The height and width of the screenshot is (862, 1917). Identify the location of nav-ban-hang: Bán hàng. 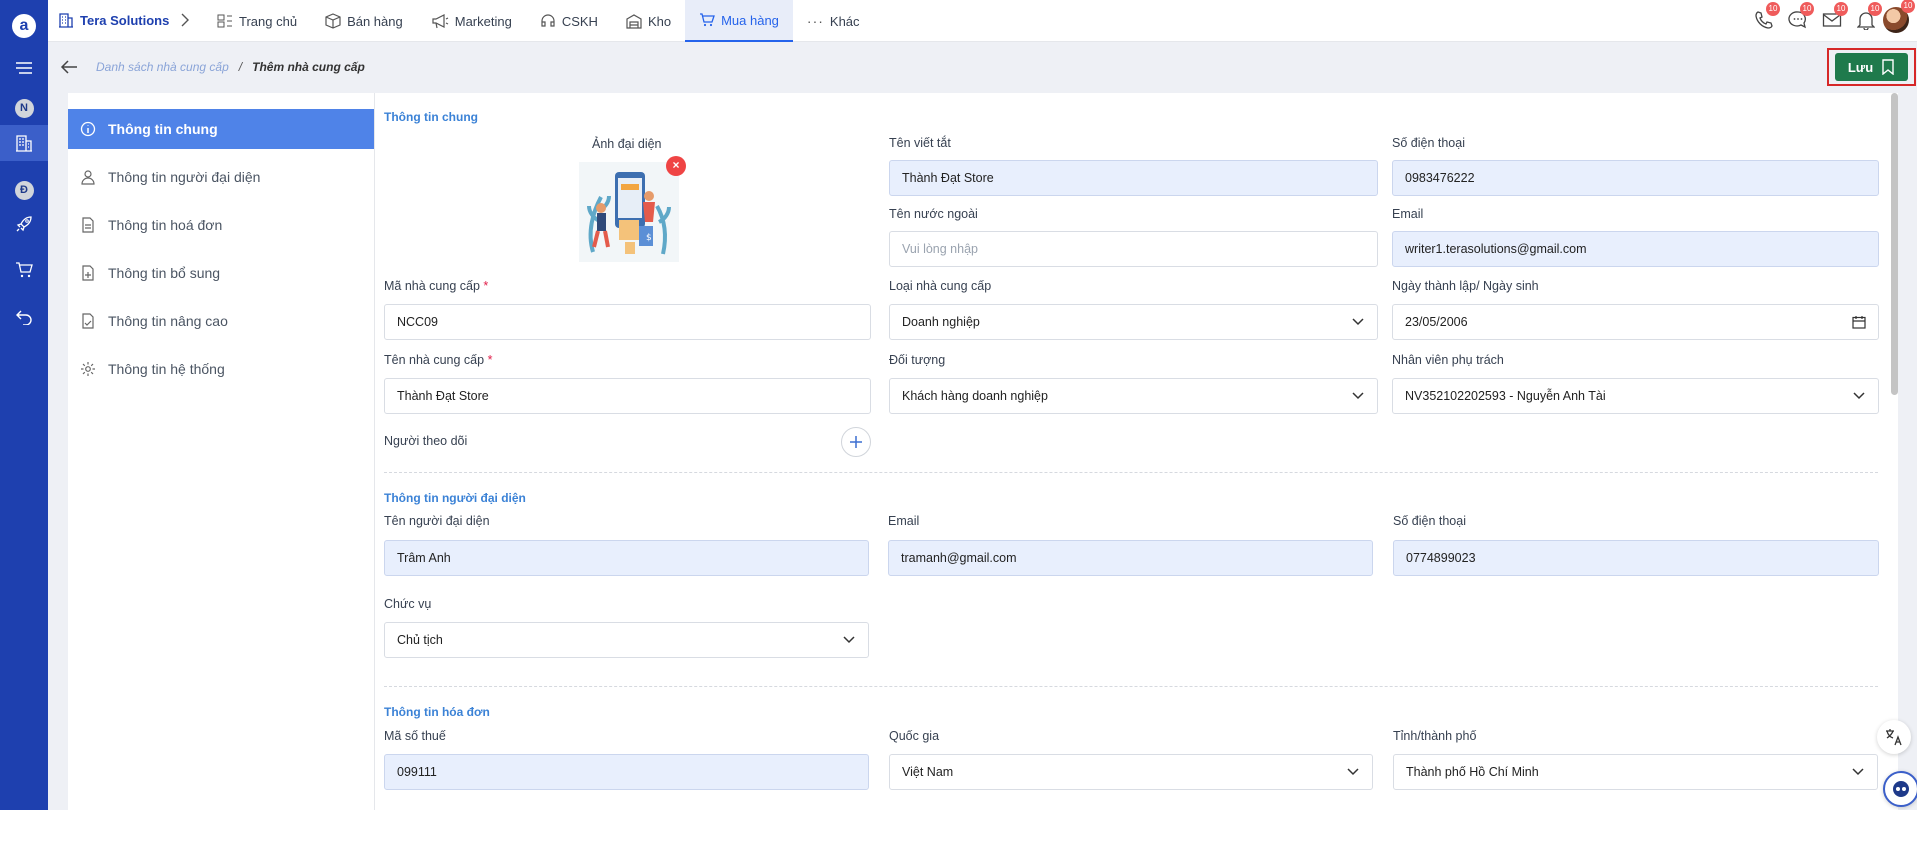
(364, 21).